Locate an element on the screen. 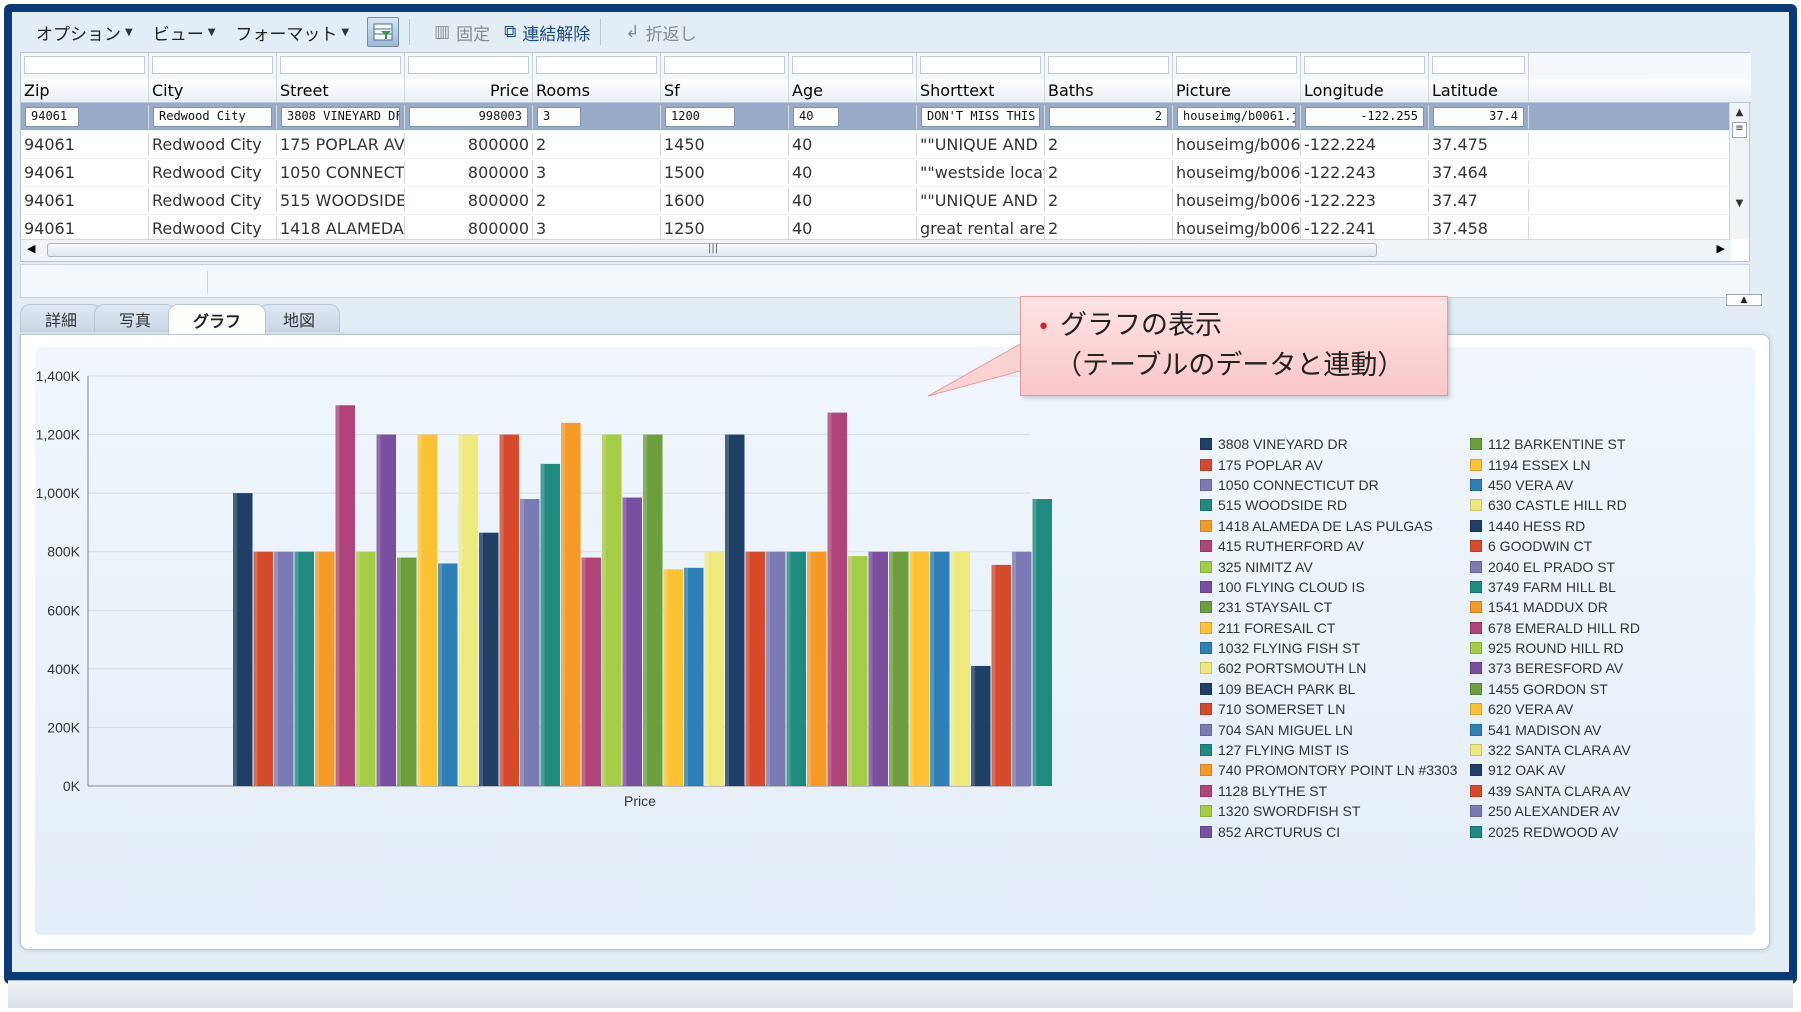 Image resolution: width=1801 pixels, height=1012 pixels. legend-item: 710 SOMERSET LN is located at coordinates (1335, 709).